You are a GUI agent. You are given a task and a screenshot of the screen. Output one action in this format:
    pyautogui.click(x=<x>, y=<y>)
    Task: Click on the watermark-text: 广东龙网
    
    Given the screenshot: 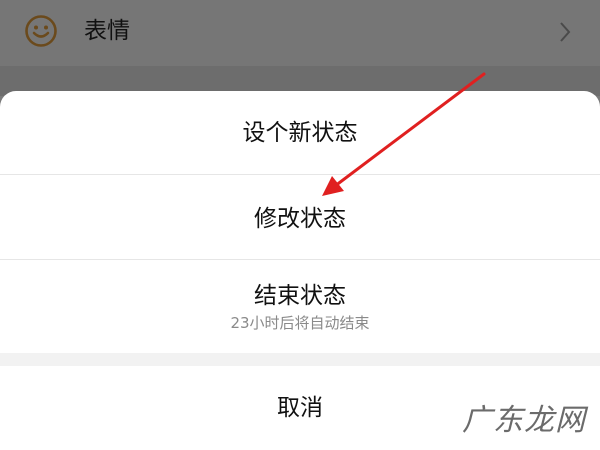 What is the action you would take?
    pyautogui.click(x=524, y=420)
    